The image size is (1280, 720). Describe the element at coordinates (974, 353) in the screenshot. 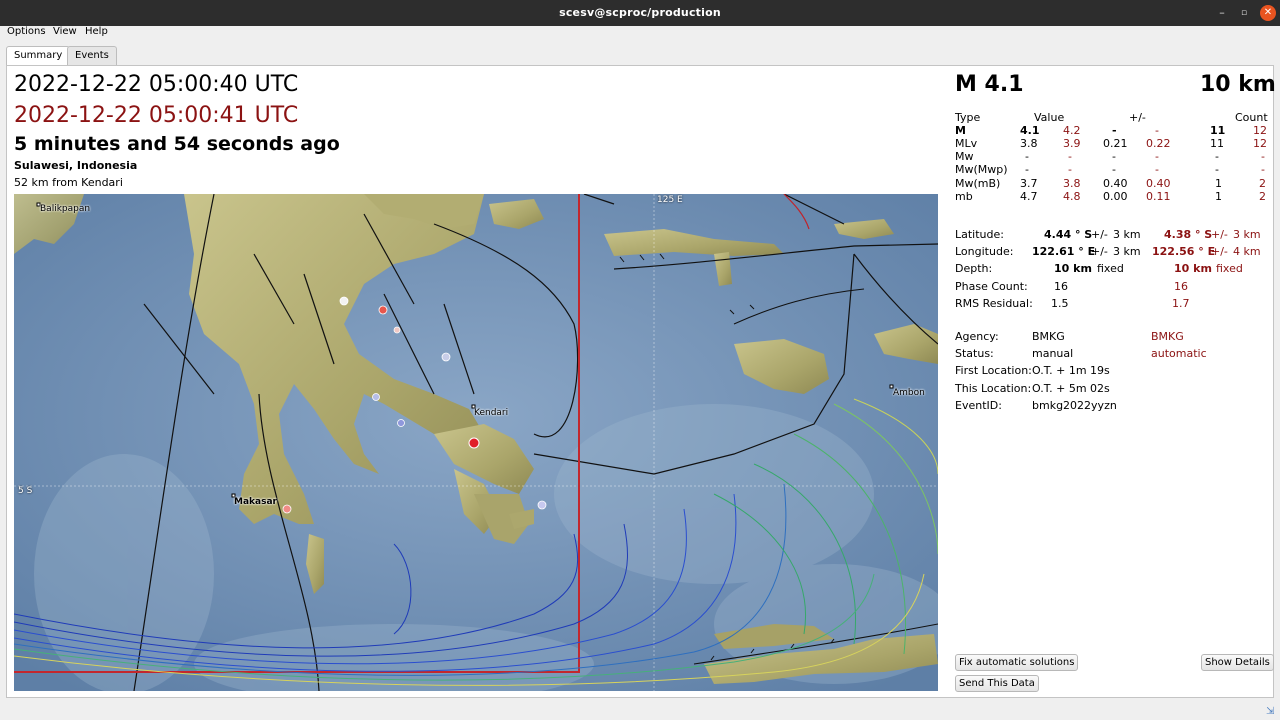

I see `status-label: Status:` at that location.